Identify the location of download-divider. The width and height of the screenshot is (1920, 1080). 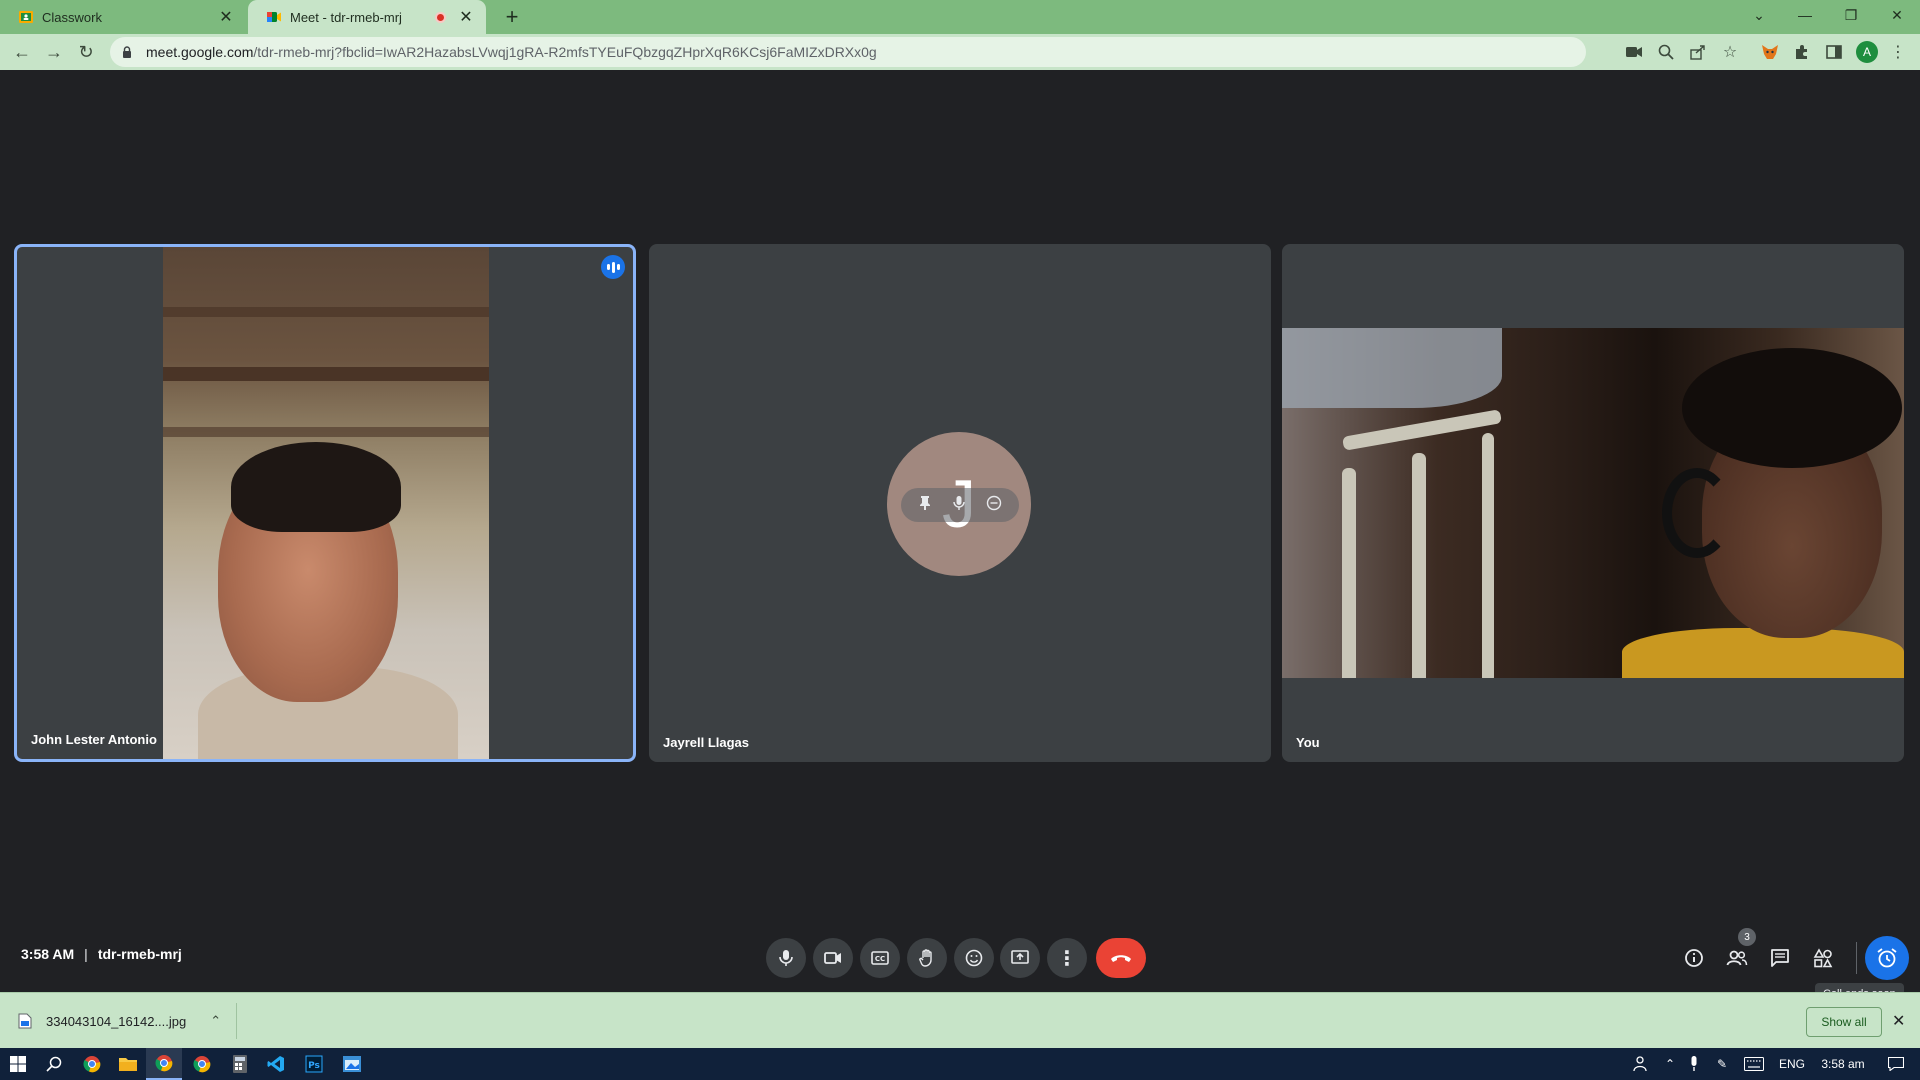
(236, 1021).